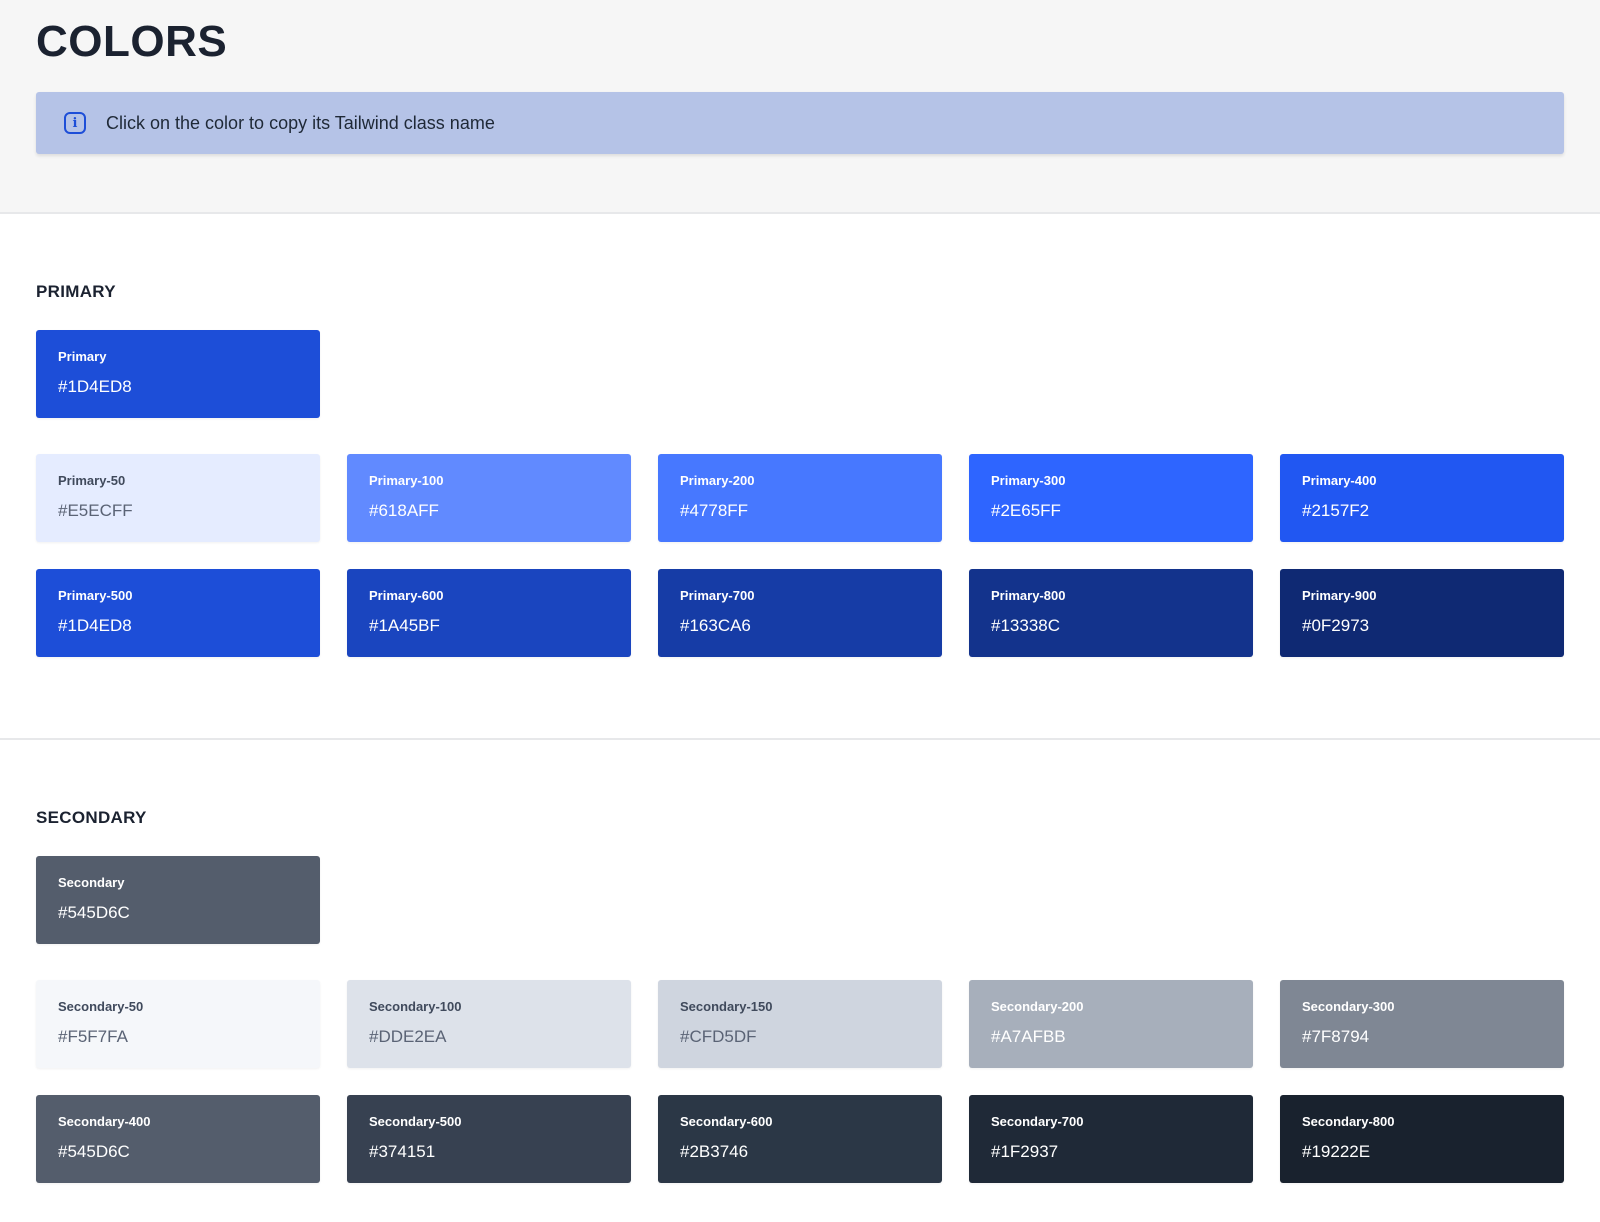 The width and height of the screenshot is (1600, 1222). What do you see at coordinates (489, 498) in the screenshot?
I see `color-swatch-primary-100: Primary-100 #618AFF` at bounding box center [489, 498].